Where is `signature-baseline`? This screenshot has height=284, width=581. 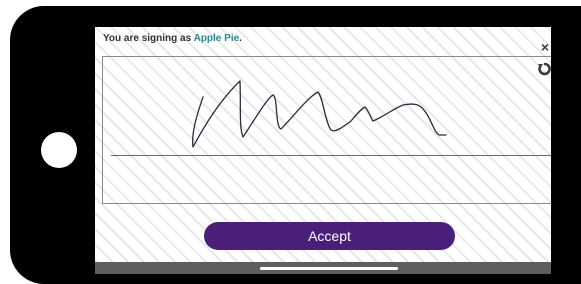
signature-baseline is located at coordinates (331, 155).